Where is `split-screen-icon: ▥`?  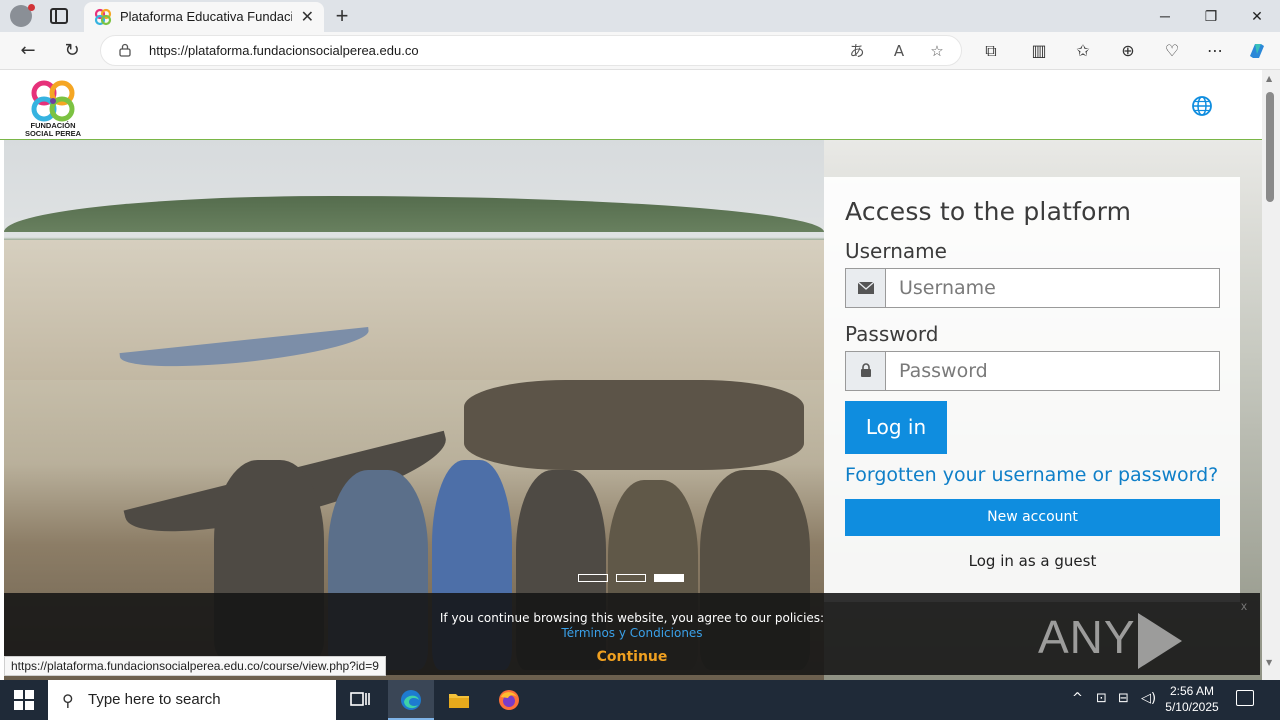
split-screen-icon: ▥ is located at coordinates (1039, 51).